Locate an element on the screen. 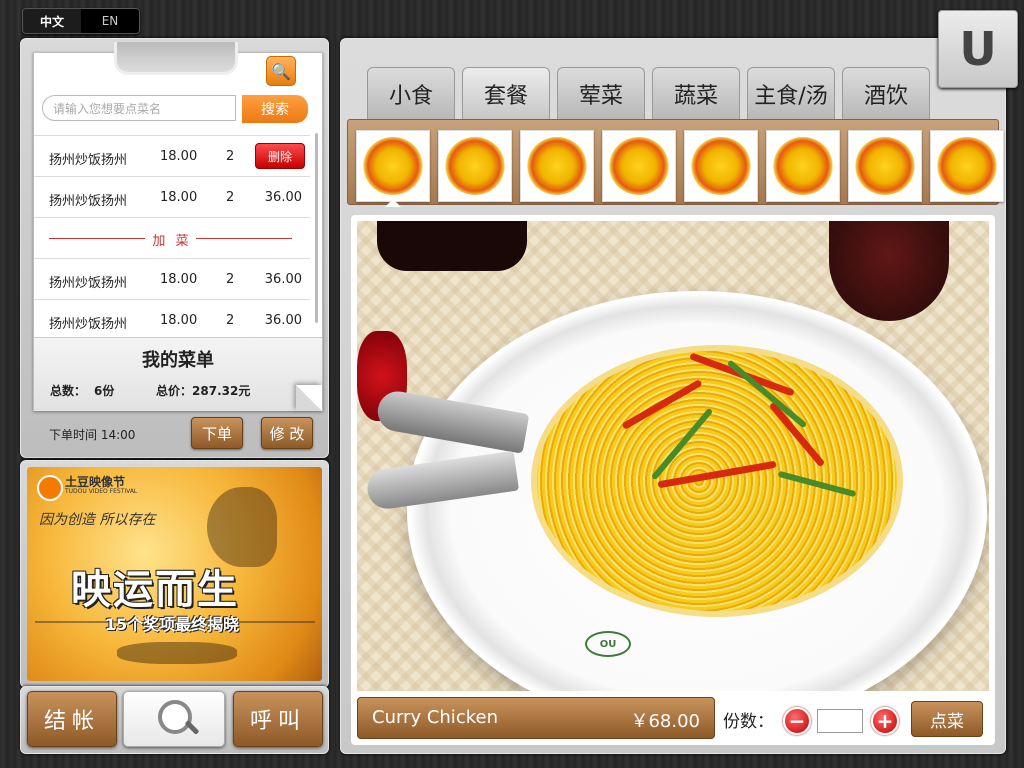  total-count: 总数： 6份 is located at coordinates (82, 390).